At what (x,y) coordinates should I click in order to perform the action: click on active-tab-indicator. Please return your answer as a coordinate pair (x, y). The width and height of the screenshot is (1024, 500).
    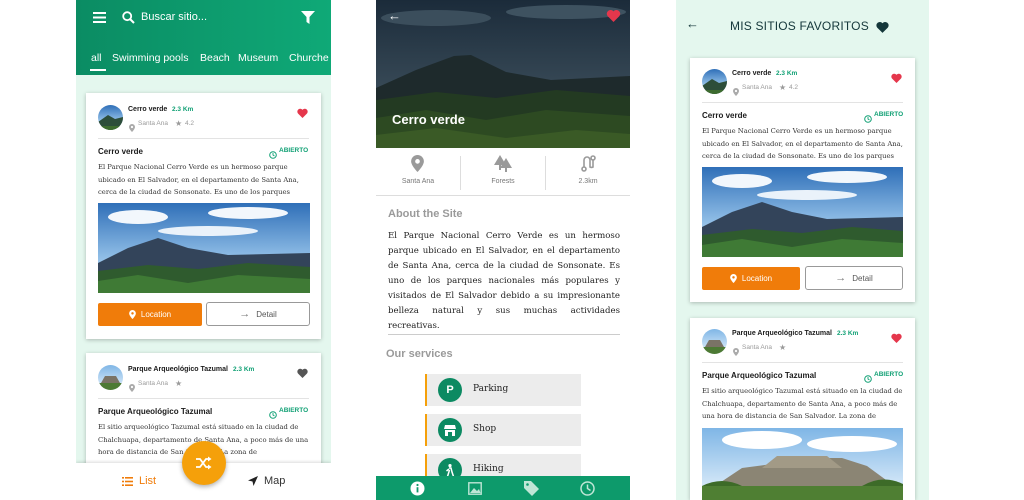
    Looking at the image, I should click on (98, 70).